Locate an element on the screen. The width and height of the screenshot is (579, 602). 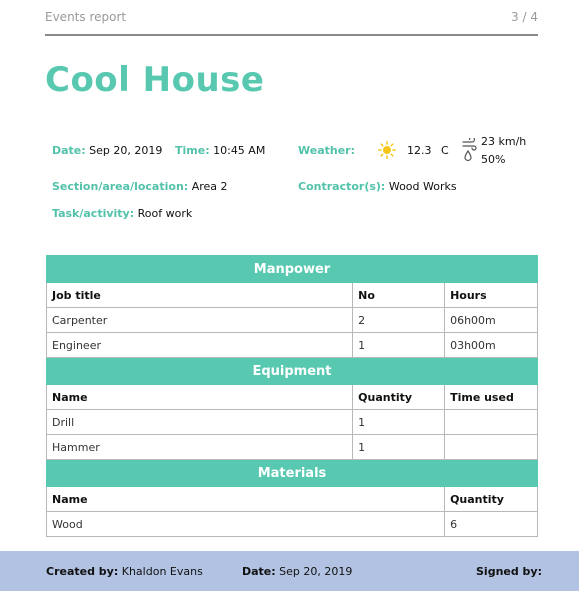
manpower-section-header: Manpower is located at coordinates (292, 269).